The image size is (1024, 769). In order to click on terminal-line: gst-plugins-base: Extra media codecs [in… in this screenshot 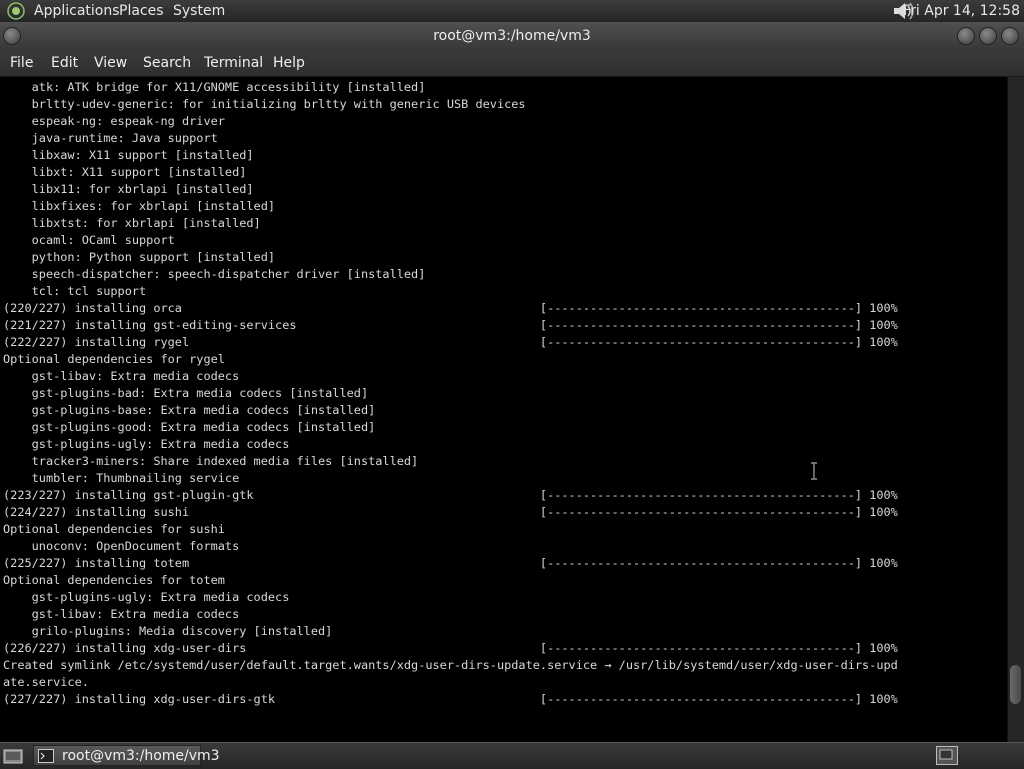, I will do `click(189, 410)`.